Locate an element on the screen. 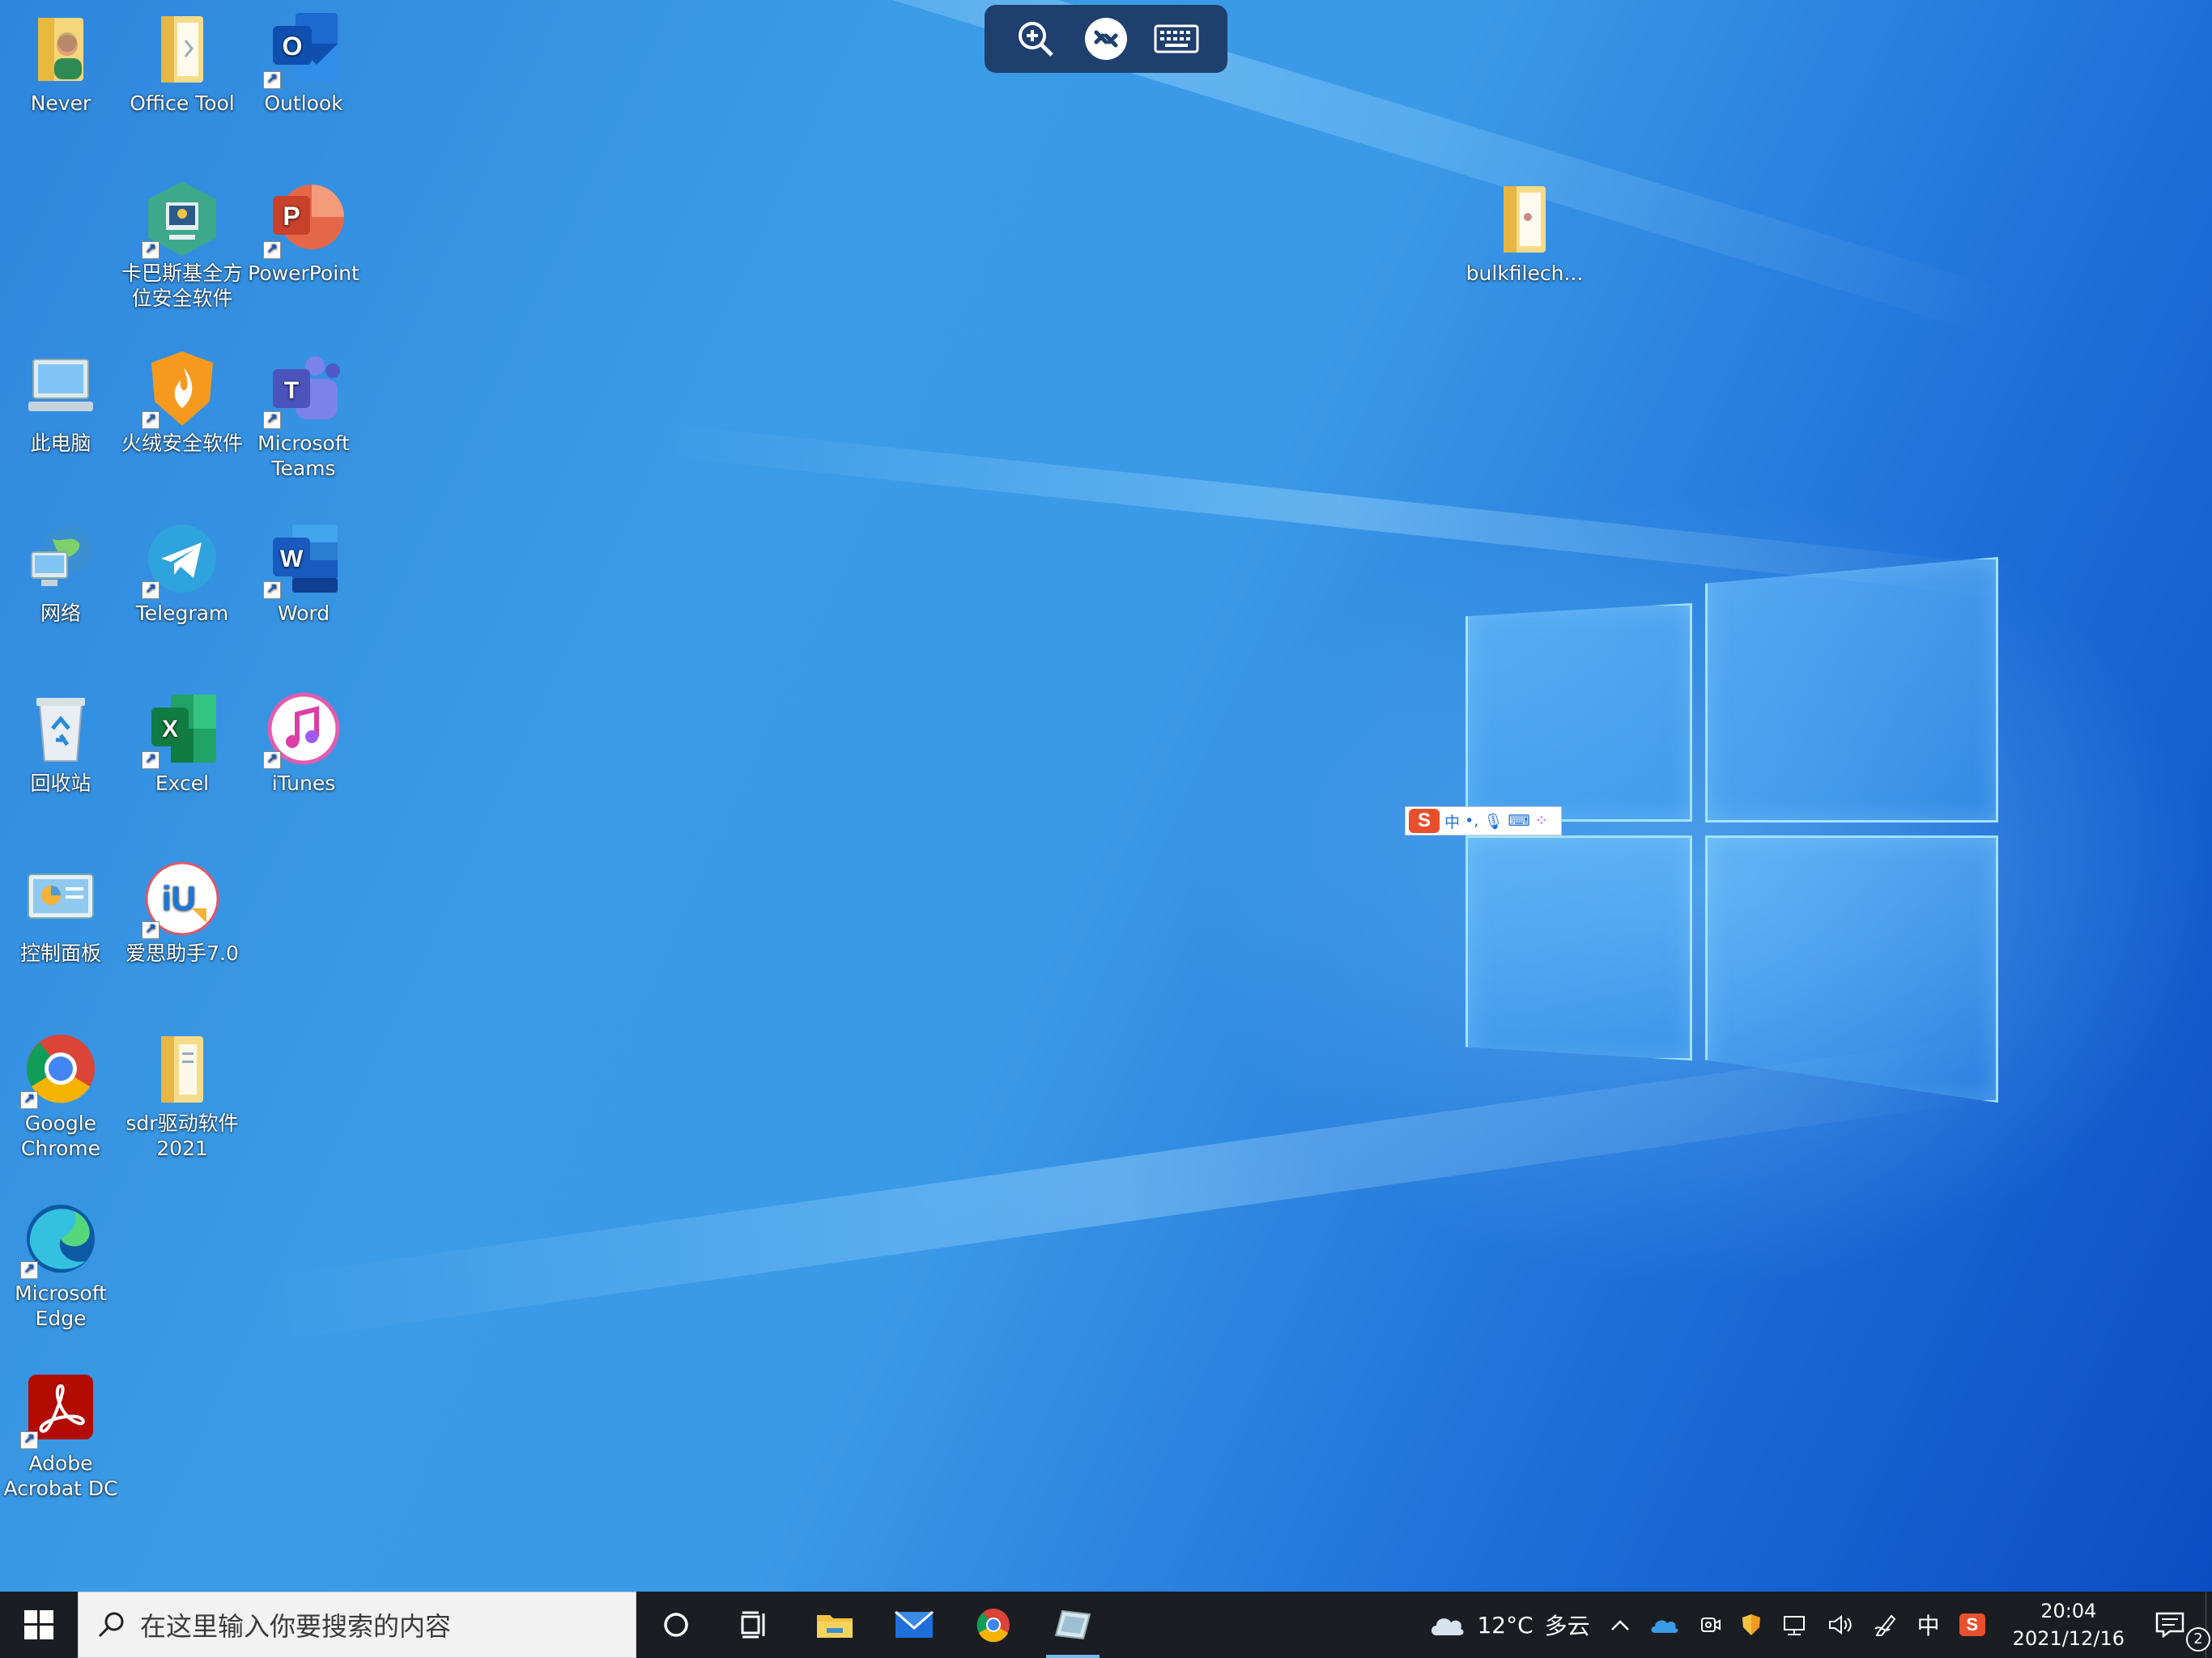  desktop-icon-outlook: O ↗ Outlook is located at coordinates (303, 62).